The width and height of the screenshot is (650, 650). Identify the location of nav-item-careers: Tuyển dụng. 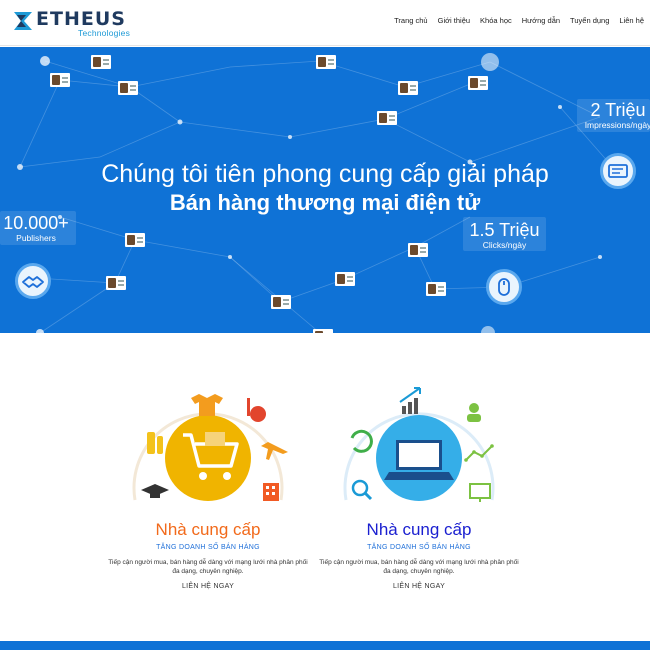
(589, 20).